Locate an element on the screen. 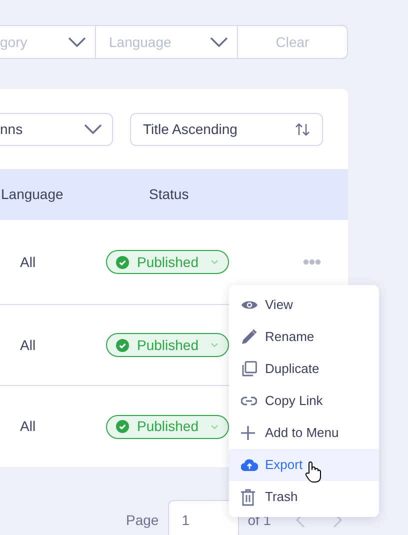 Image resolution: width=408 pixels, height=535 pixels. cloud-upload-icon is located at coordinates (249, 465).